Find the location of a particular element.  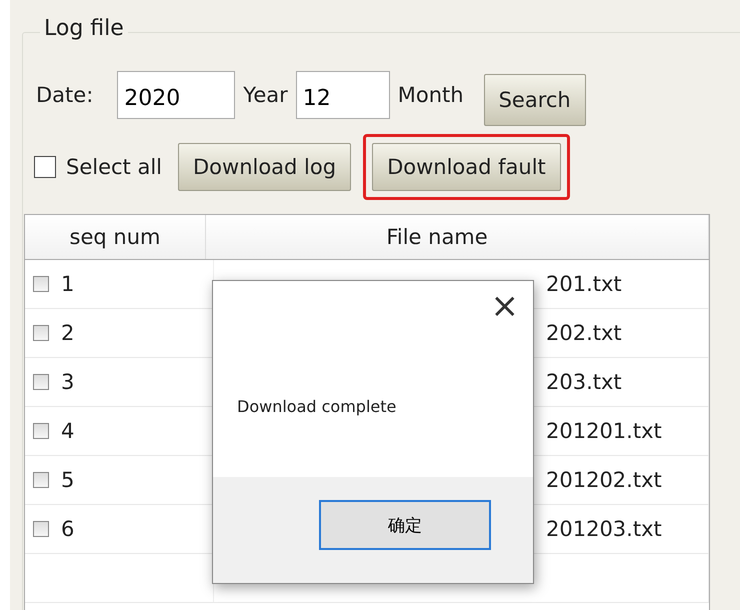

month-field: 12 is located at coordinates (343, 95).